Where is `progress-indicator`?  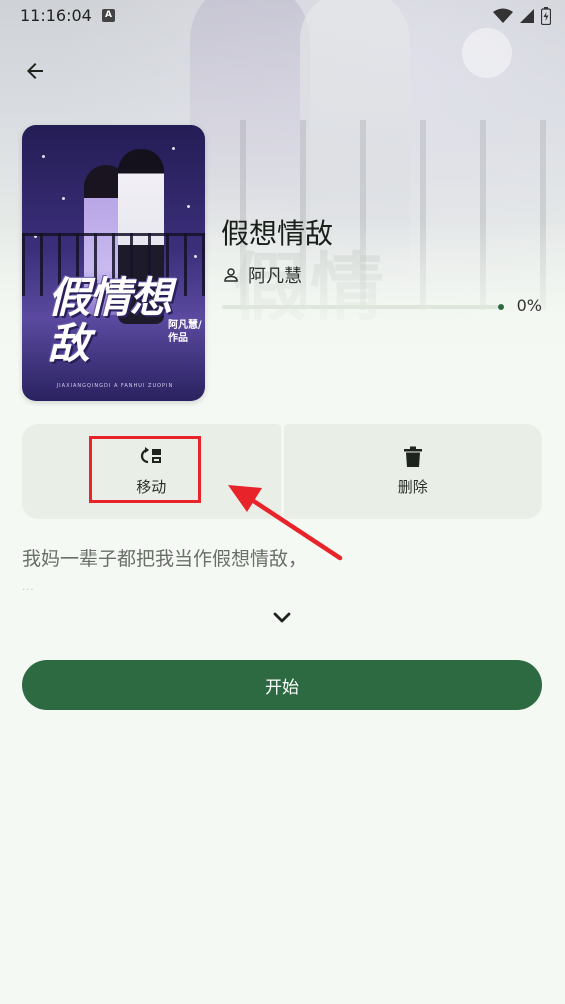 progress-indicator is located at coordinates (501, 307).